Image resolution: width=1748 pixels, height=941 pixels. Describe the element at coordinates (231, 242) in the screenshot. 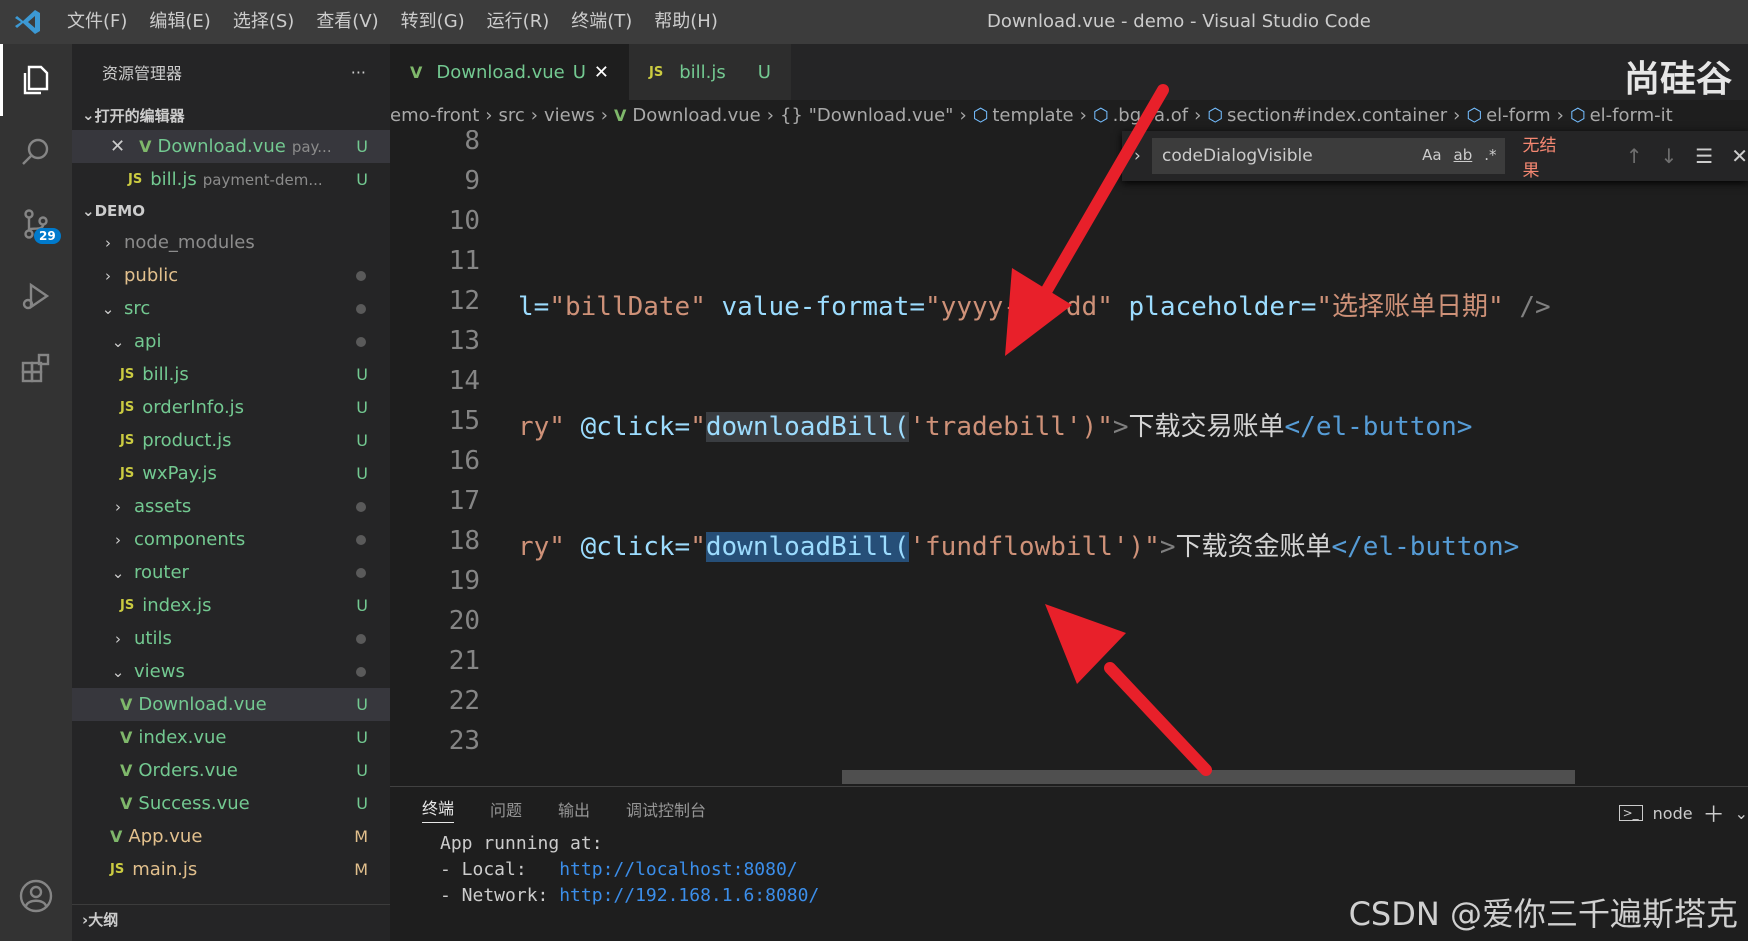

I see `tree-item-node-modules: › node_modules` at that location.